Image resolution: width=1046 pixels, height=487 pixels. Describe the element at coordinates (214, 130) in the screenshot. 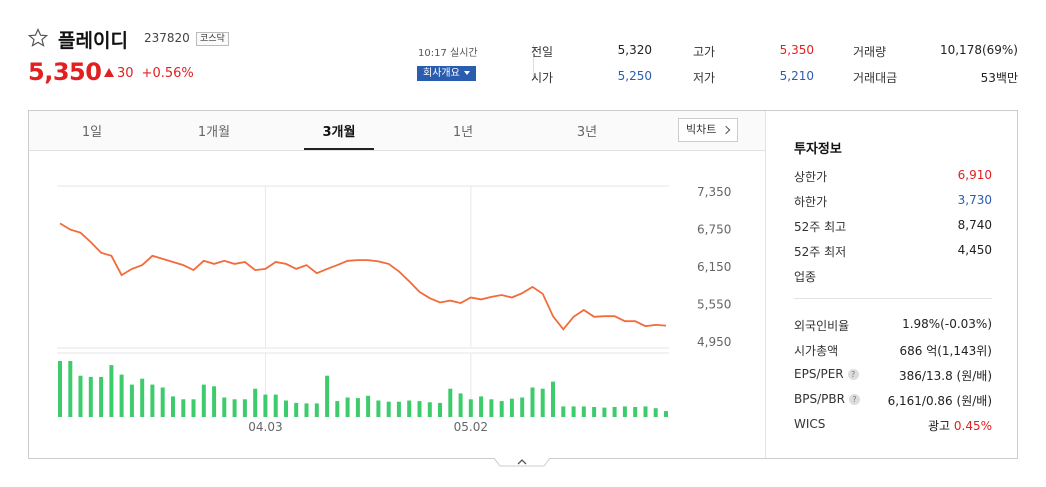

I see `tab-1m: 1개월` at that location.